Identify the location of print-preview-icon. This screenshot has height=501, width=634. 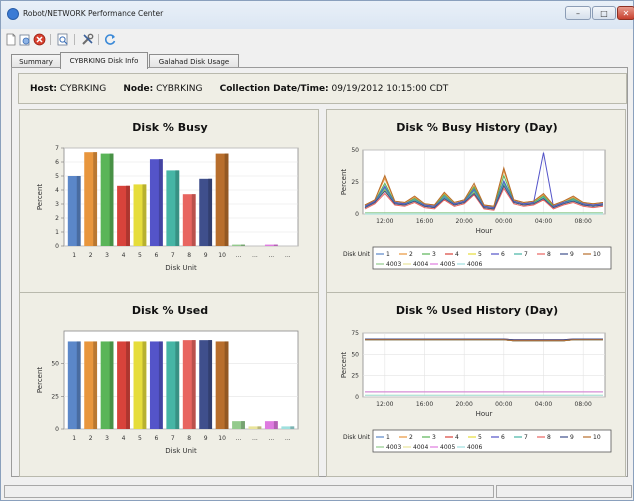
(63, 39).